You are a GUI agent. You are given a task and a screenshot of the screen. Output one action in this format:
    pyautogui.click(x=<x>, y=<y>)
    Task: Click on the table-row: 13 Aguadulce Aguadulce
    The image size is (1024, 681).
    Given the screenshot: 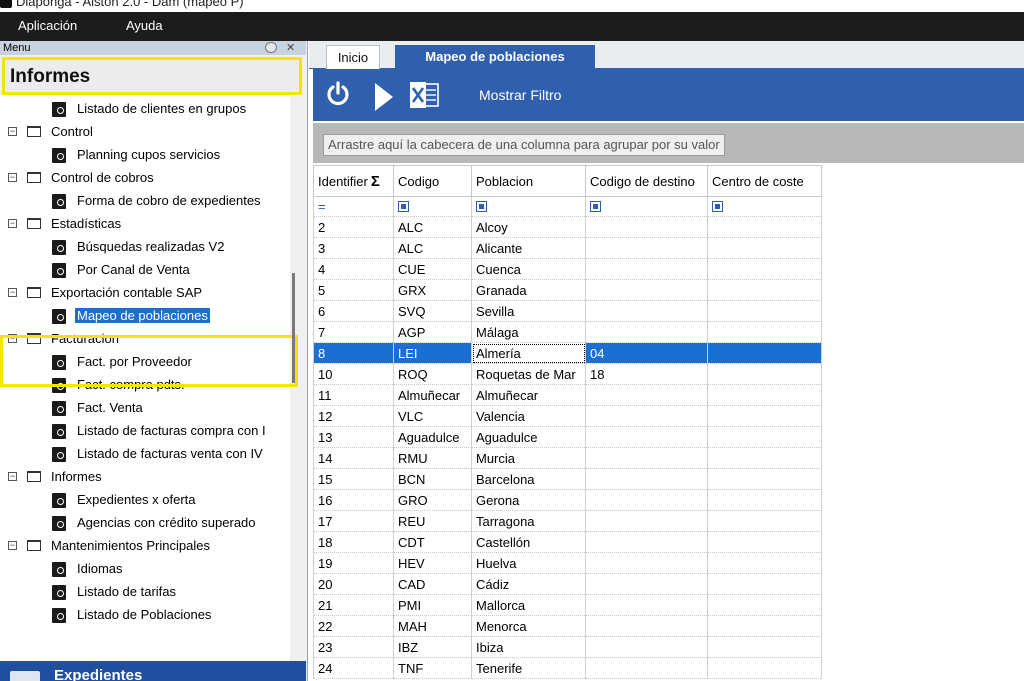 What is the action you would take?
    pyautogui.click(x=567, y=437)
    